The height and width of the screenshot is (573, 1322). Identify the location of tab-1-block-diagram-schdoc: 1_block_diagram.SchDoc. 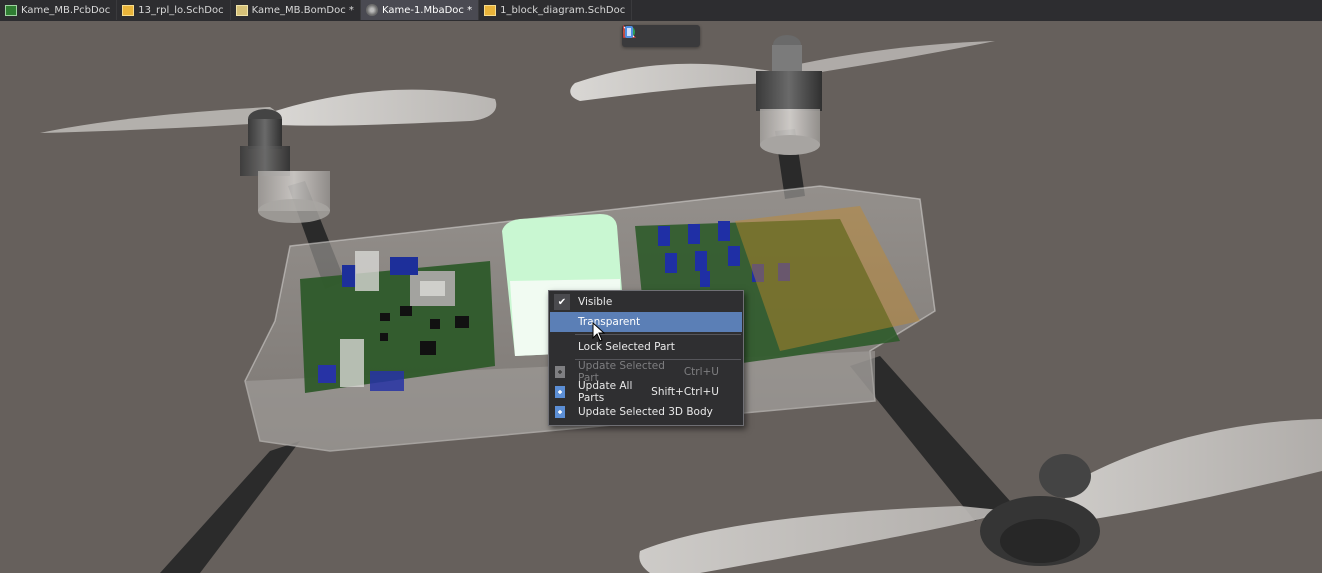
(556, 10).